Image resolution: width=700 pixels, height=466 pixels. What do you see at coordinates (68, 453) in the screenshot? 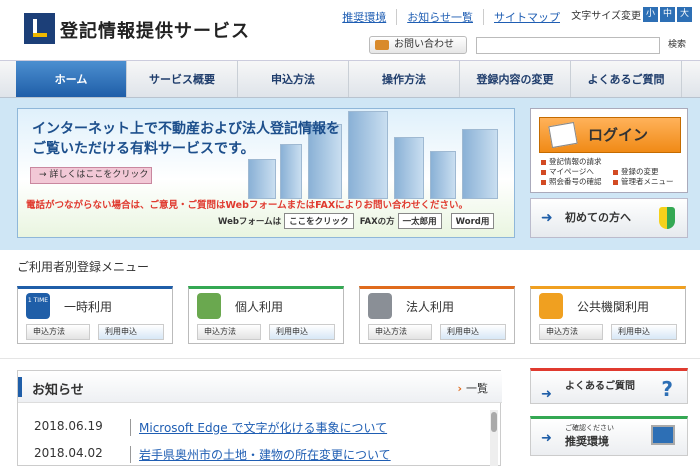
I see `news-date: 2018.04.02` at bounding box center [68, 453].